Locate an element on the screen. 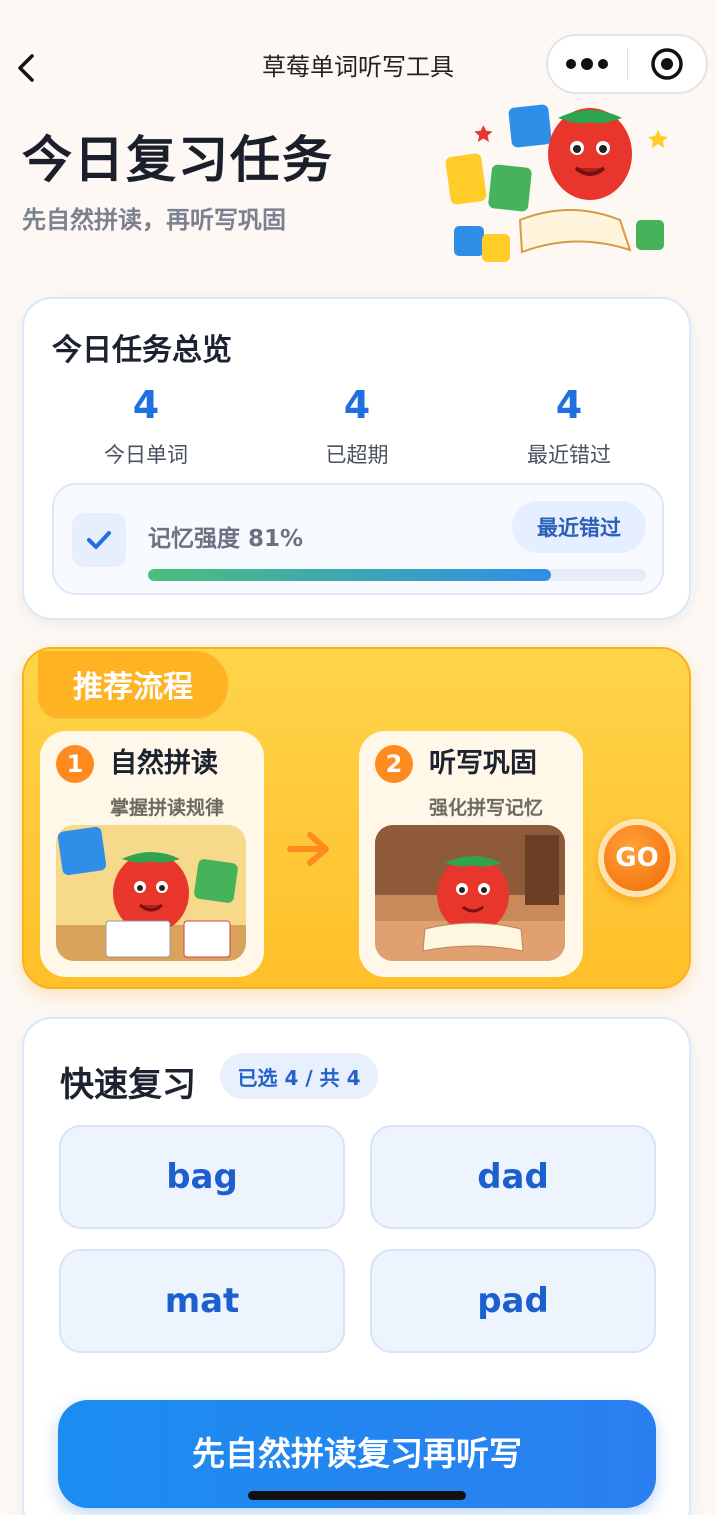  stat-overdue: 4 已超期 is located at coordinates (357, 426).